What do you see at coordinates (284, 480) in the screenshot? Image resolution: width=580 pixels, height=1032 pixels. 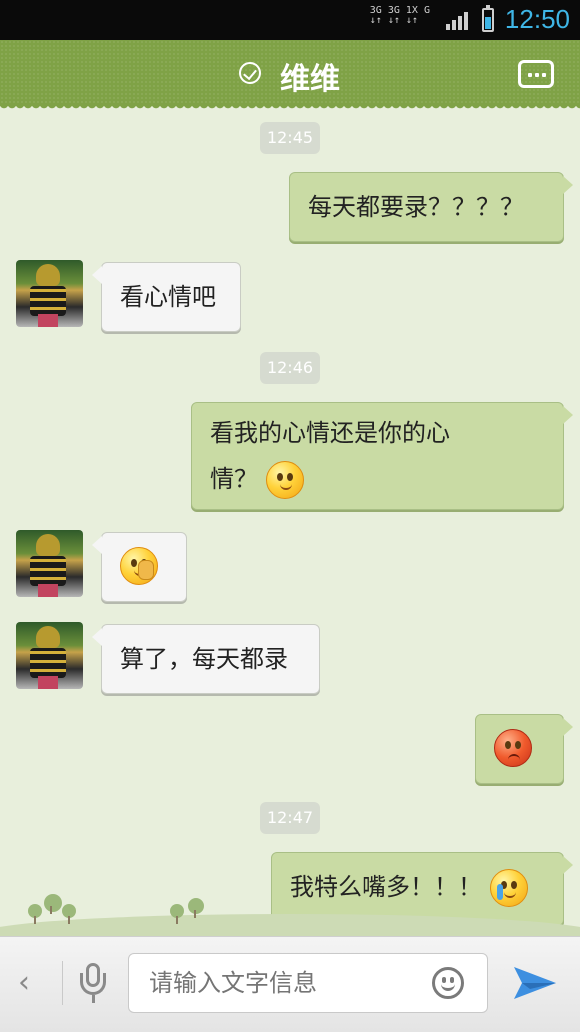 I see `sweat-emoji-icon` at bounding box center [284, 480].